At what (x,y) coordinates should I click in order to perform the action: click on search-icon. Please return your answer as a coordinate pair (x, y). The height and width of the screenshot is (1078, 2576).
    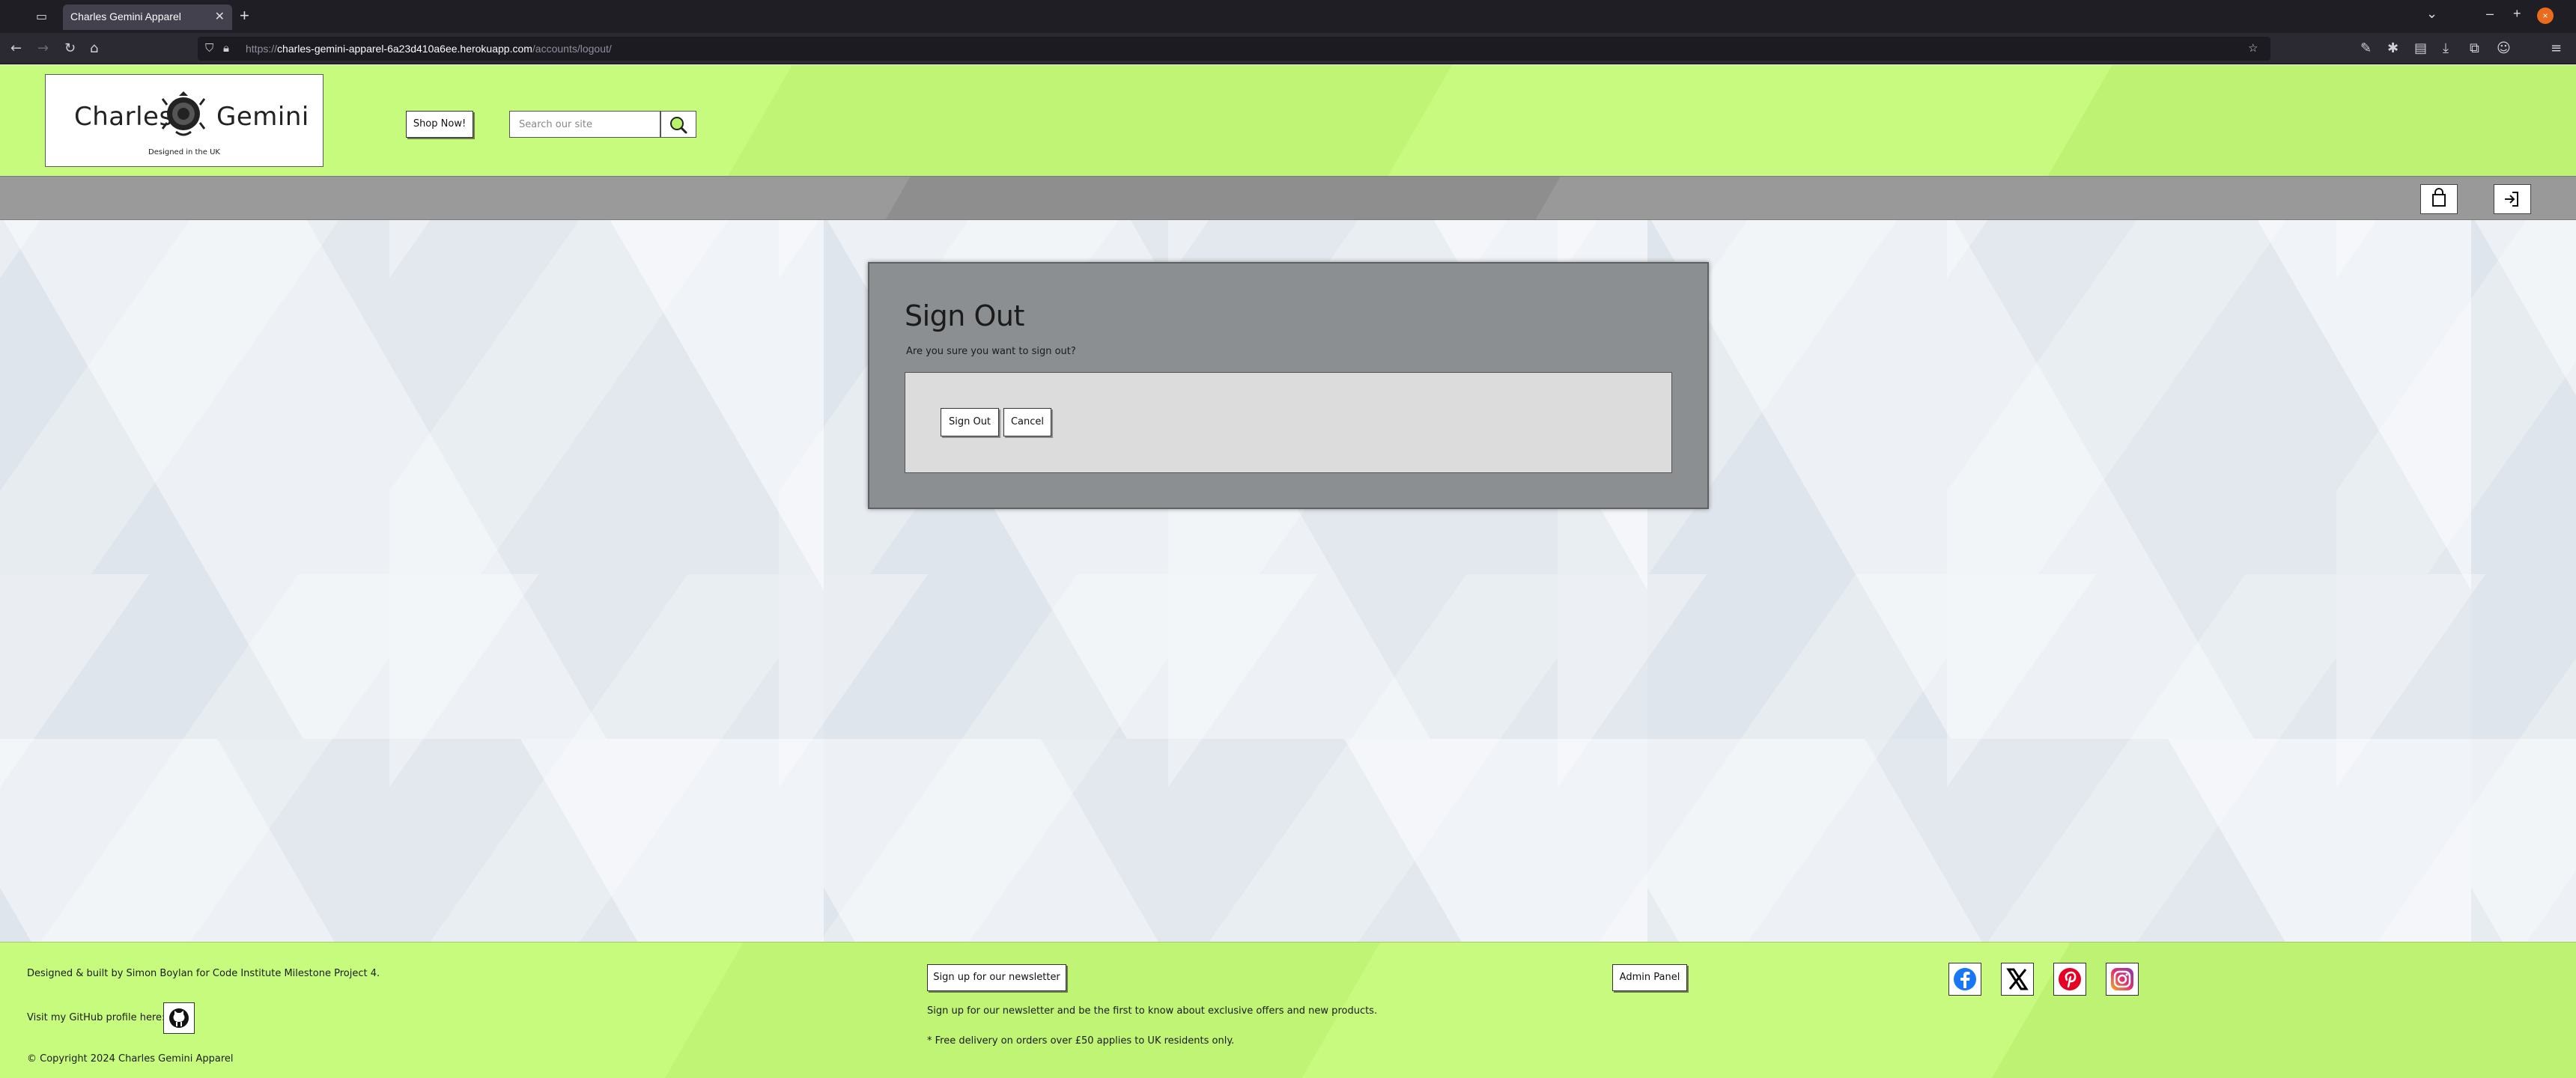
    Looking at the image, I should click on (678, 125).